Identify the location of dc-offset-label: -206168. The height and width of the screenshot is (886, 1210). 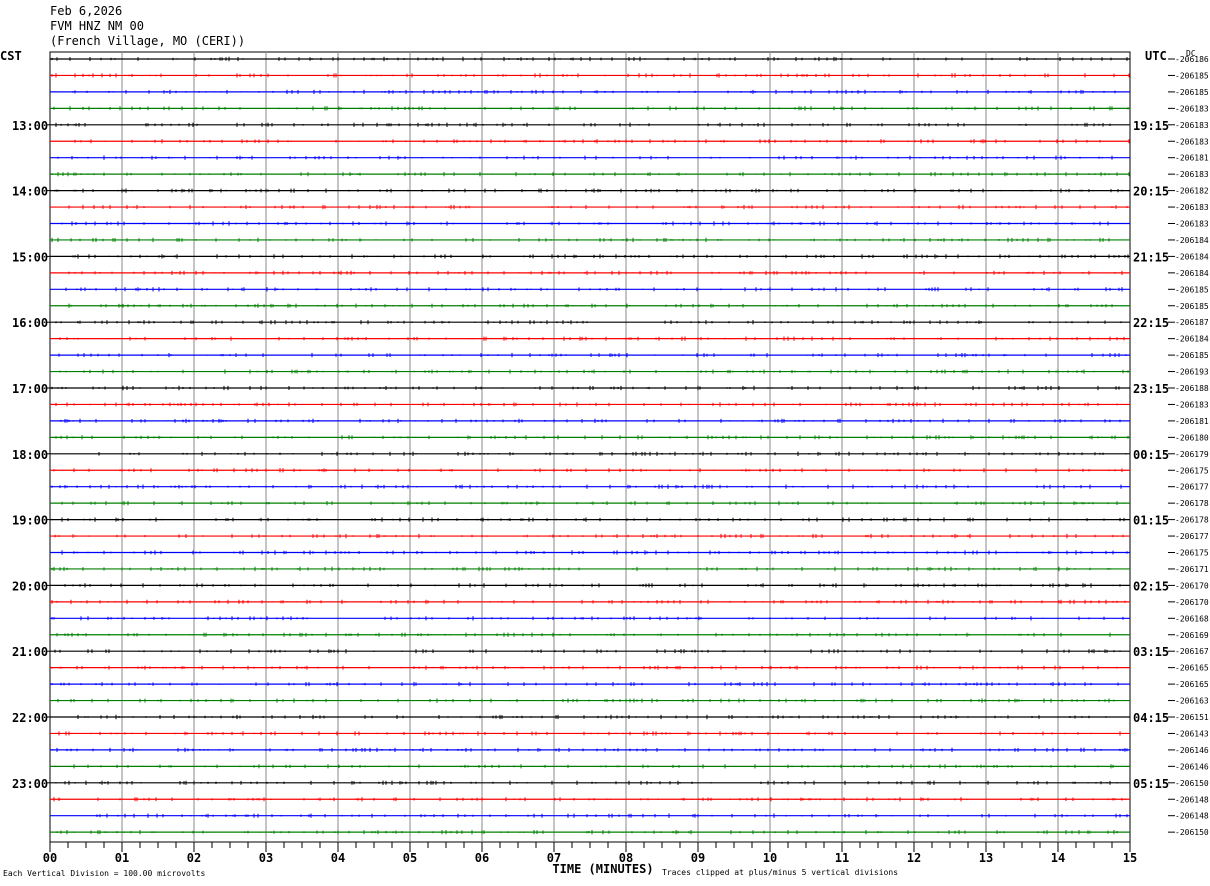
(1192, 618).